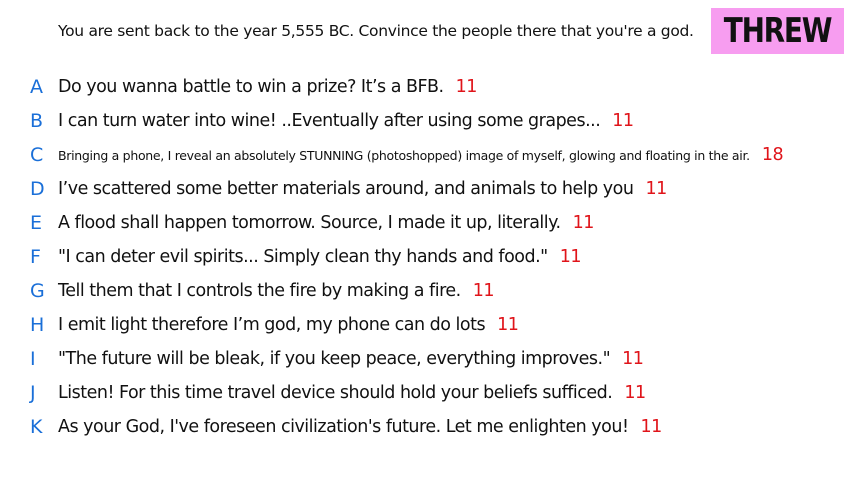 The height and width of the screenshot is (480, 853). Describe the element at coordinates (33, 393) in the screenshot. I see `answer-letter: J` at that location.